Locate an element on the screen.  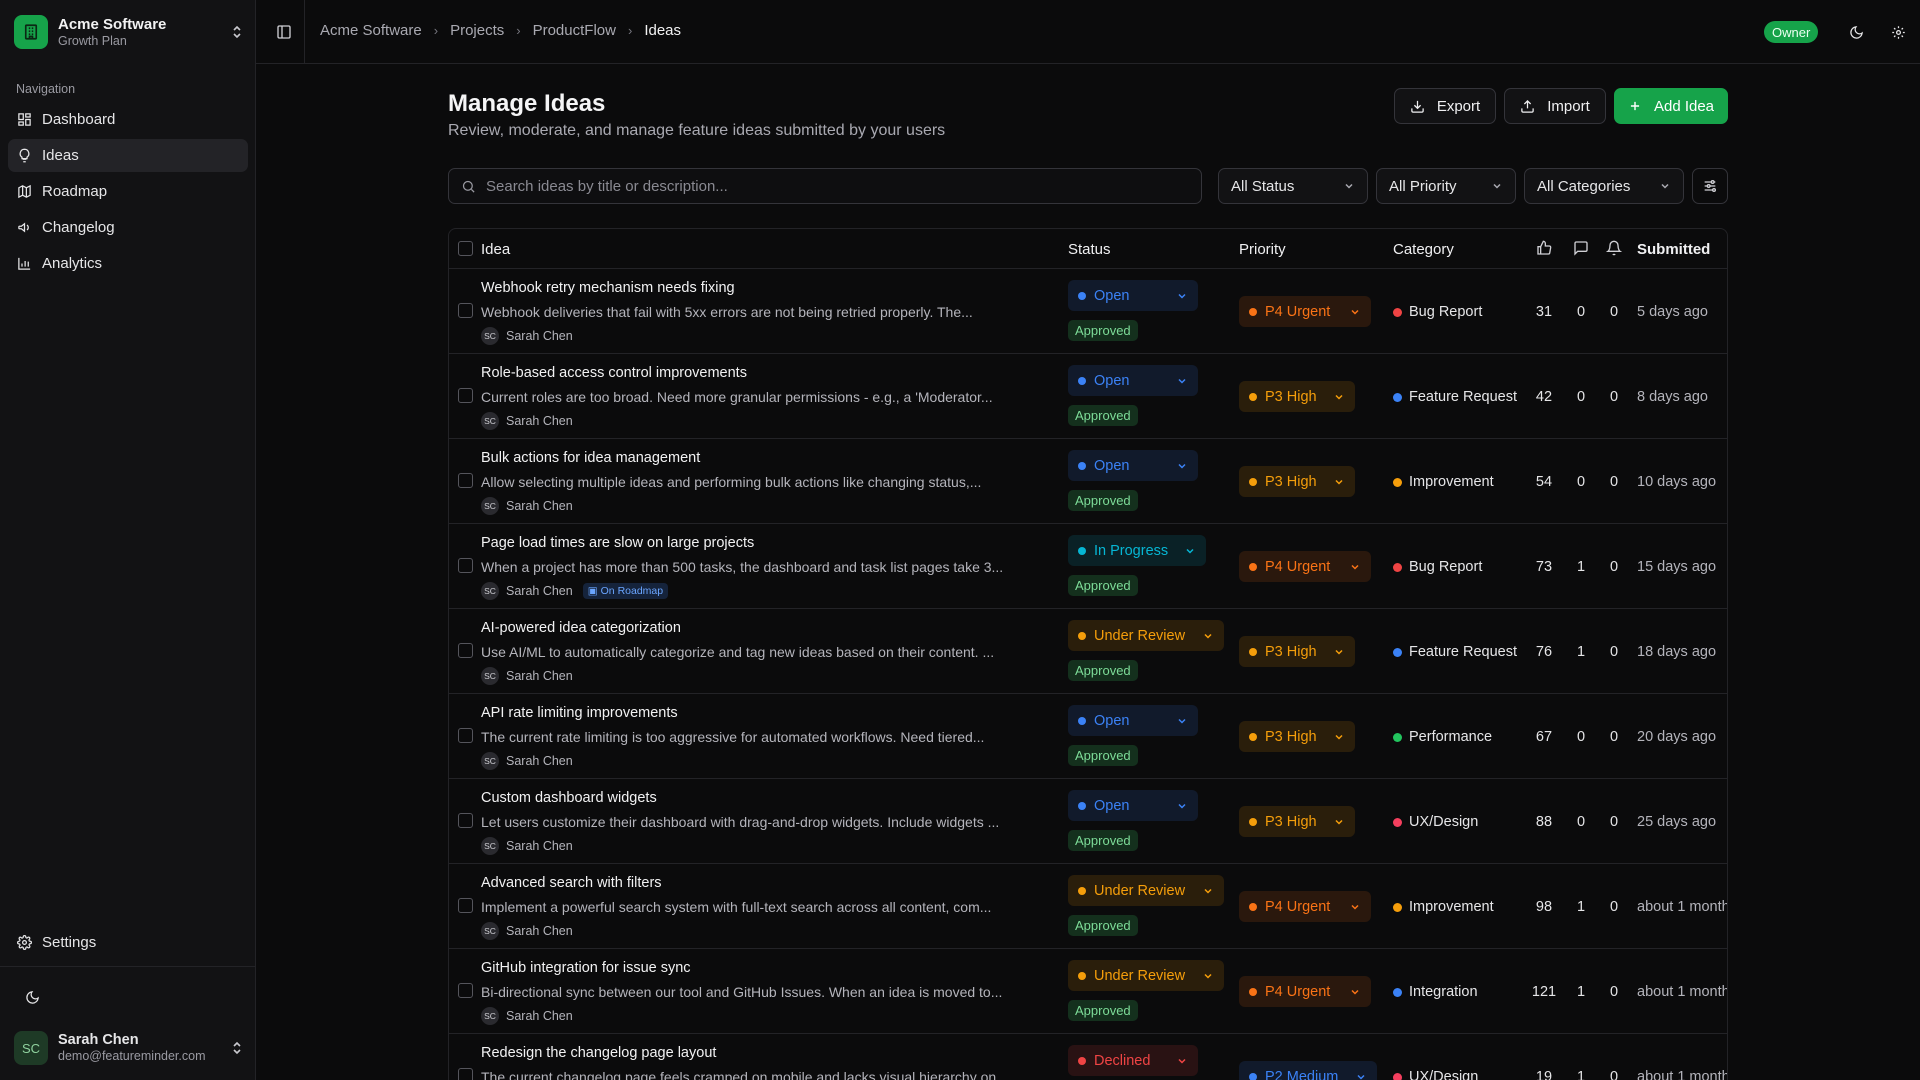
sidebar-item-ideas: Ideas is located at coordinates (128, 155).